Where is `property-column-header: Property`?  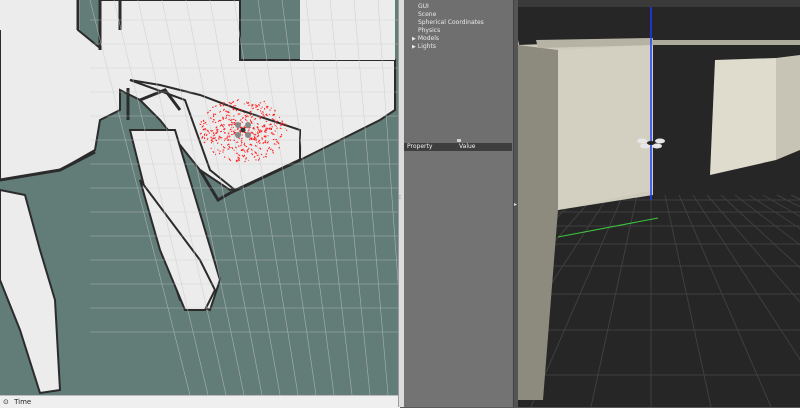
property-column-header: Property is located at coordinates (419, 147).